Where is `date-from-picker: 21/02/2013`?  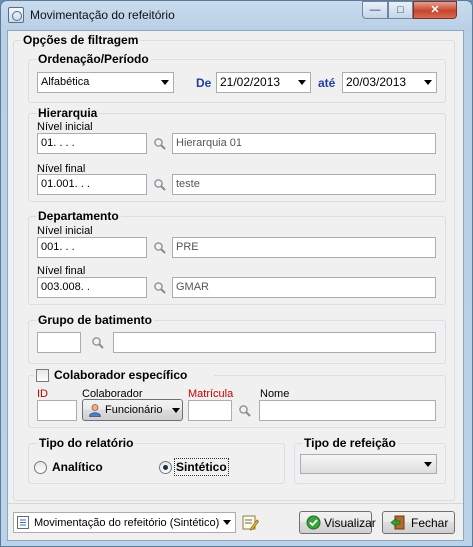 date-from-picker: 21/02/2013 is located at coordinates (263, 82).